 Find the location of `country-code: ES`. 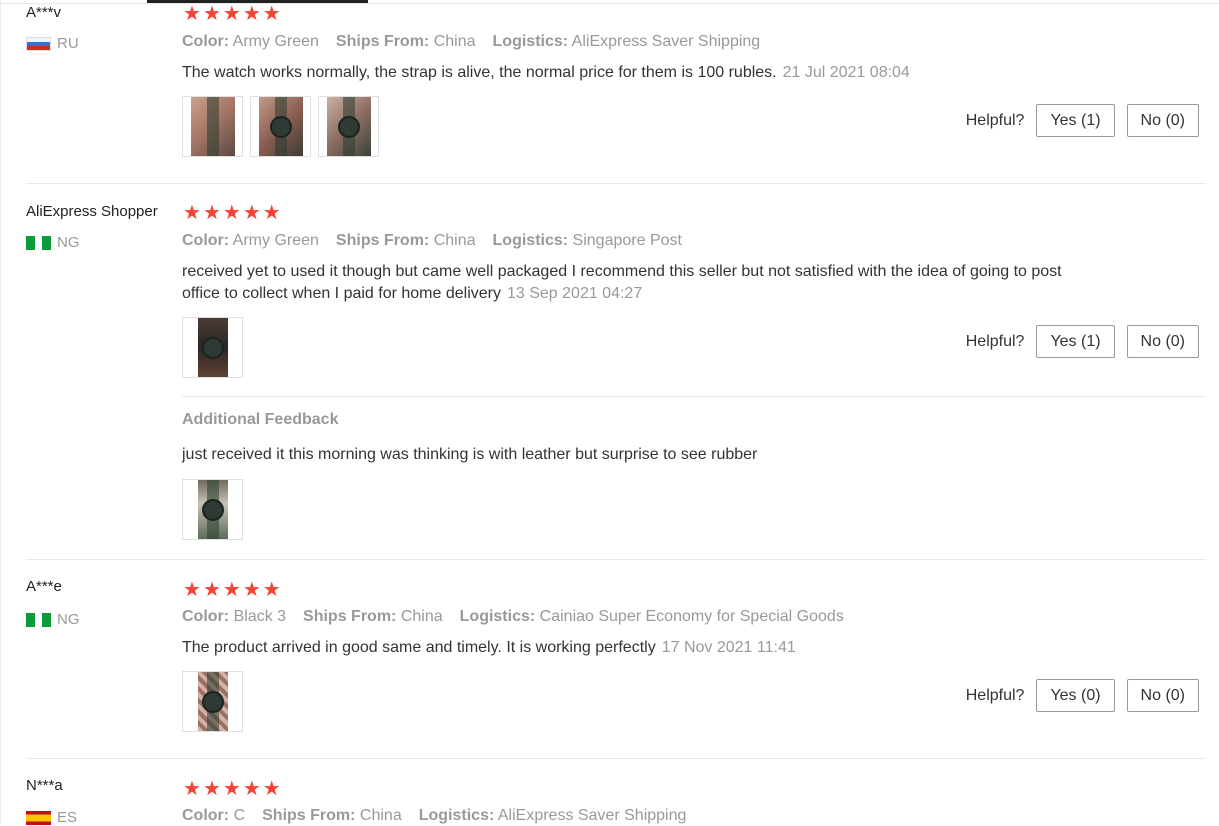

country-code: ES is located at coordinates (67, 817).